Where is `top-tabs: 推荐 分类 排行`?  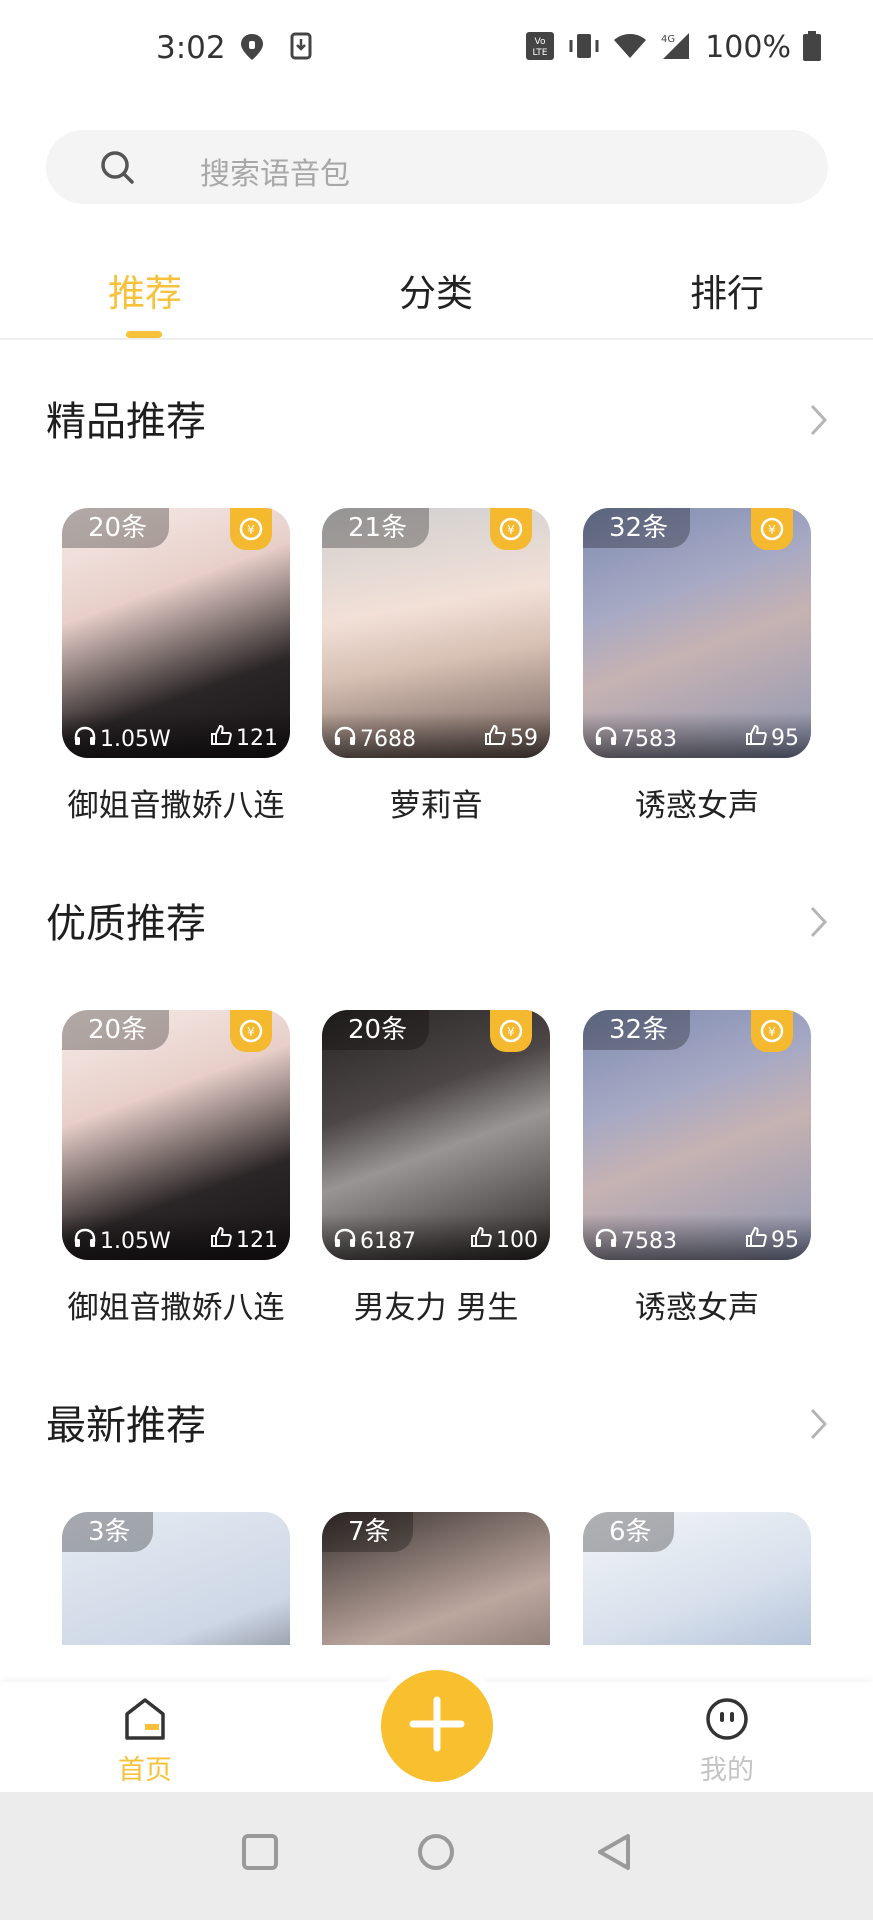 top-tabs: 推荐 分类 排行 is located at coordinates (436, 297).